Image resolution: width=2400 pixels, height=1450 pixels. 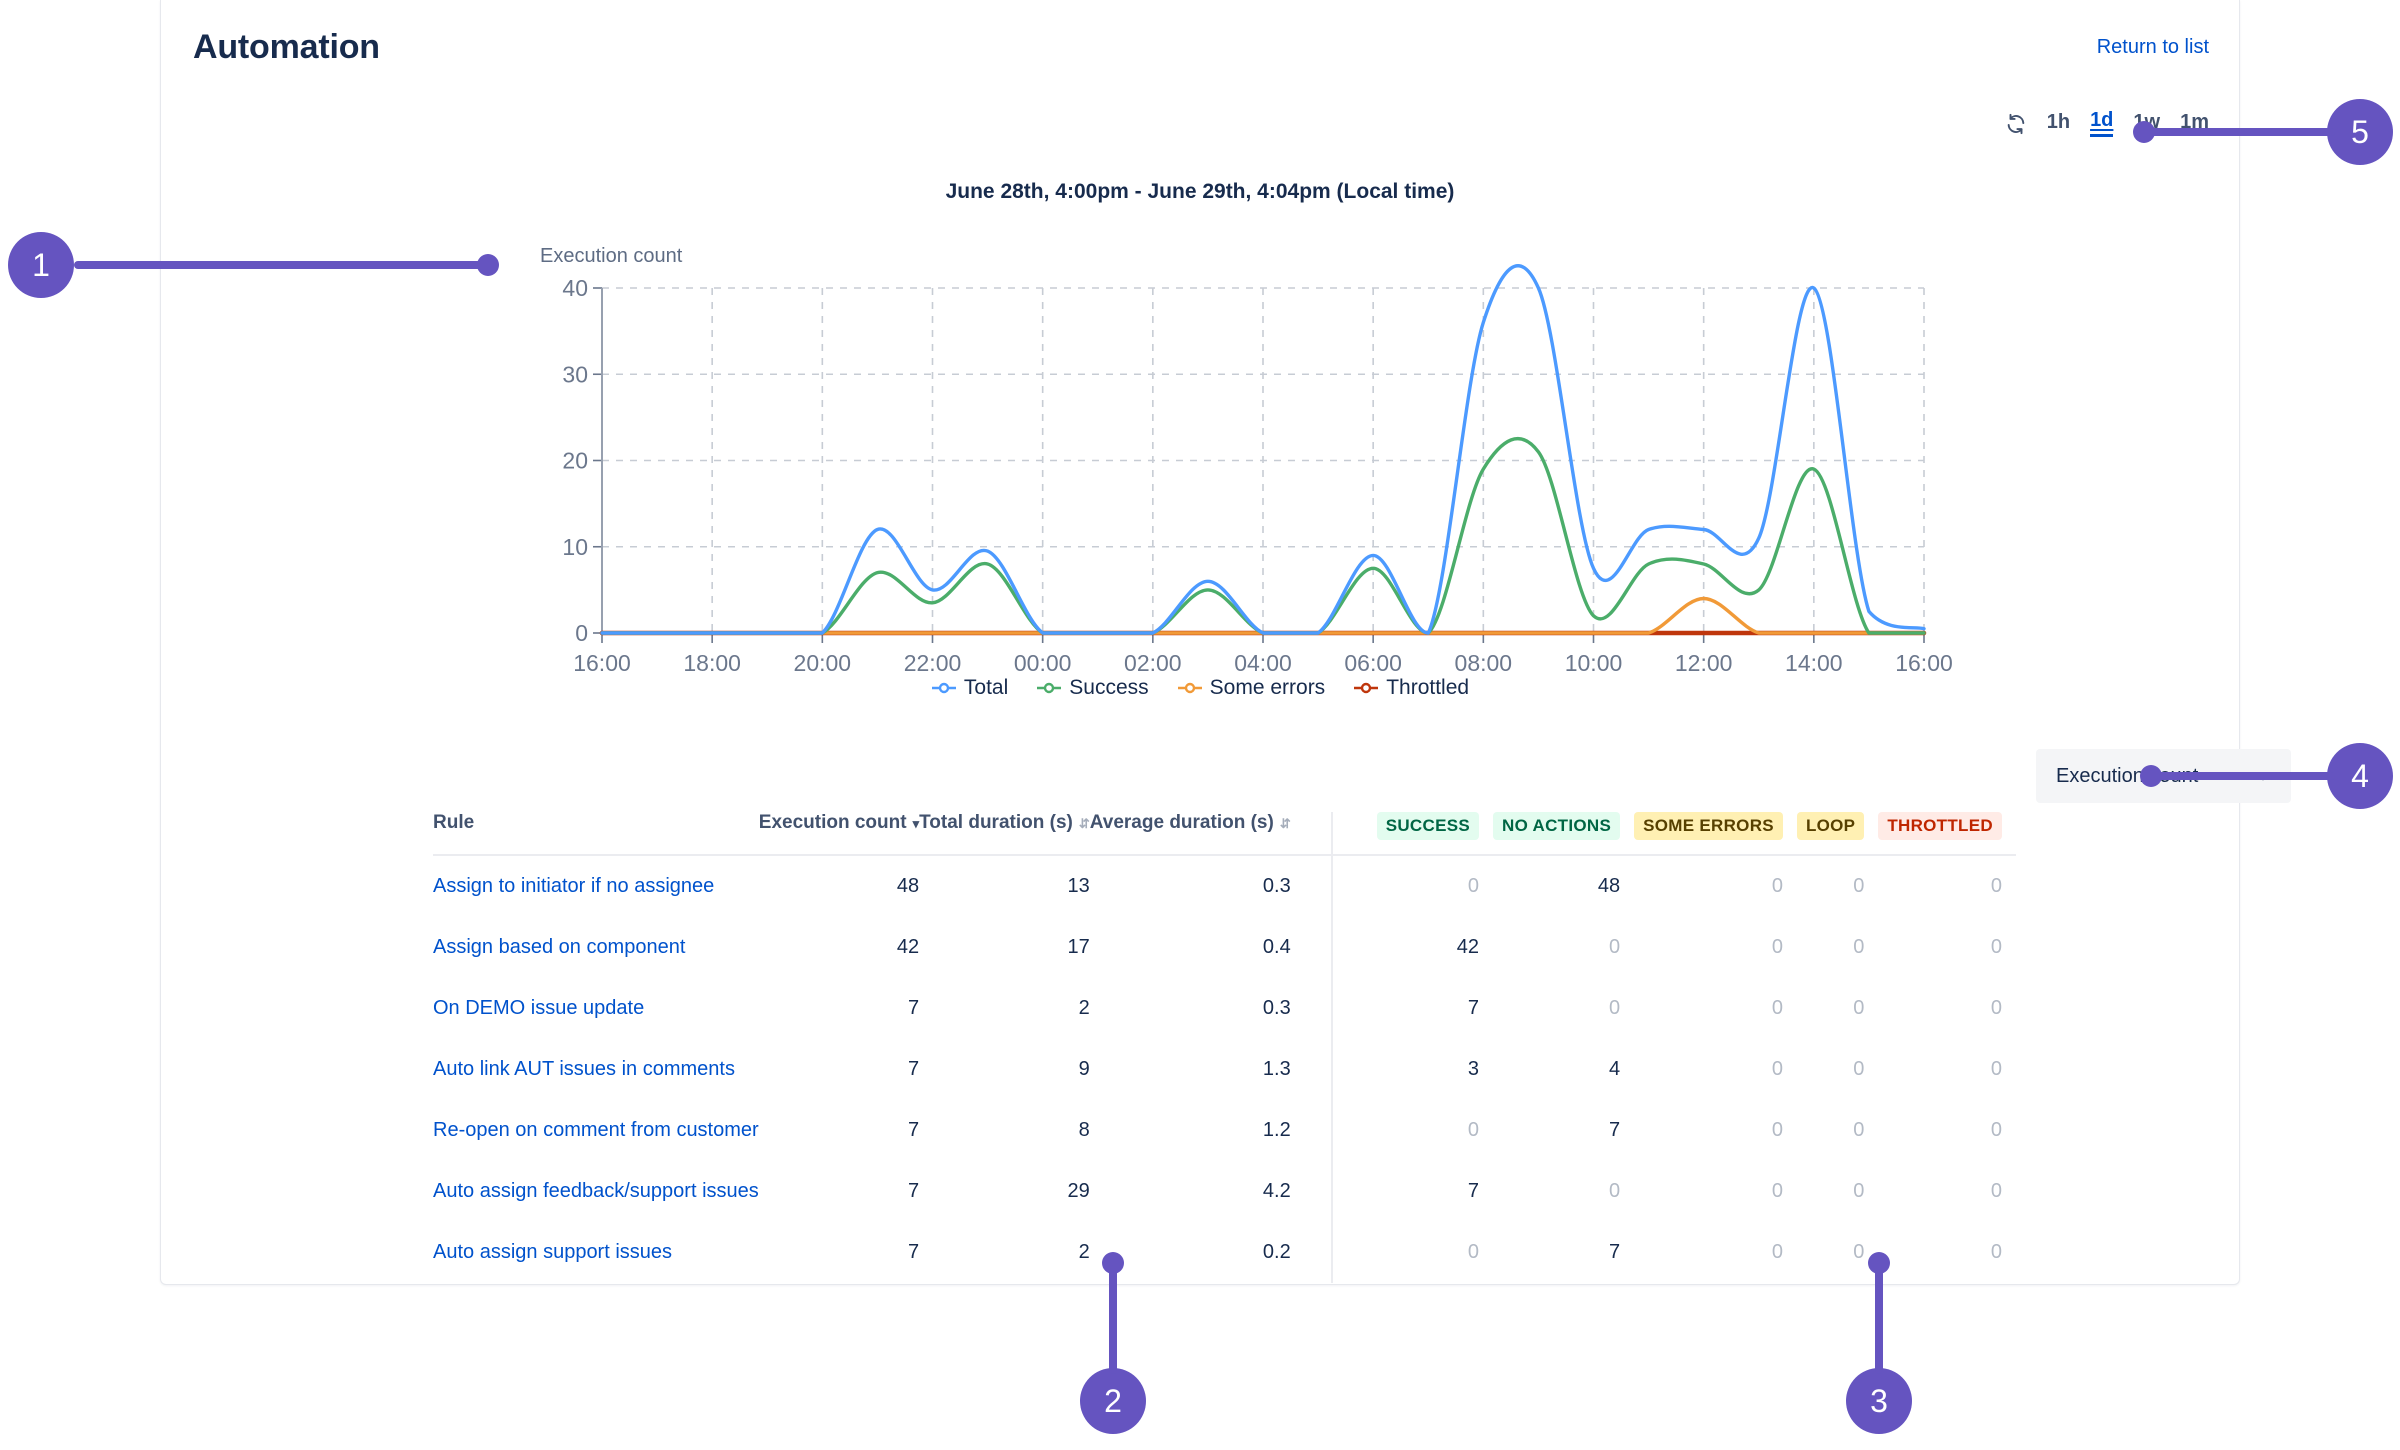 I want to click on cell-total: 2, so click(x=1004, y=1252).